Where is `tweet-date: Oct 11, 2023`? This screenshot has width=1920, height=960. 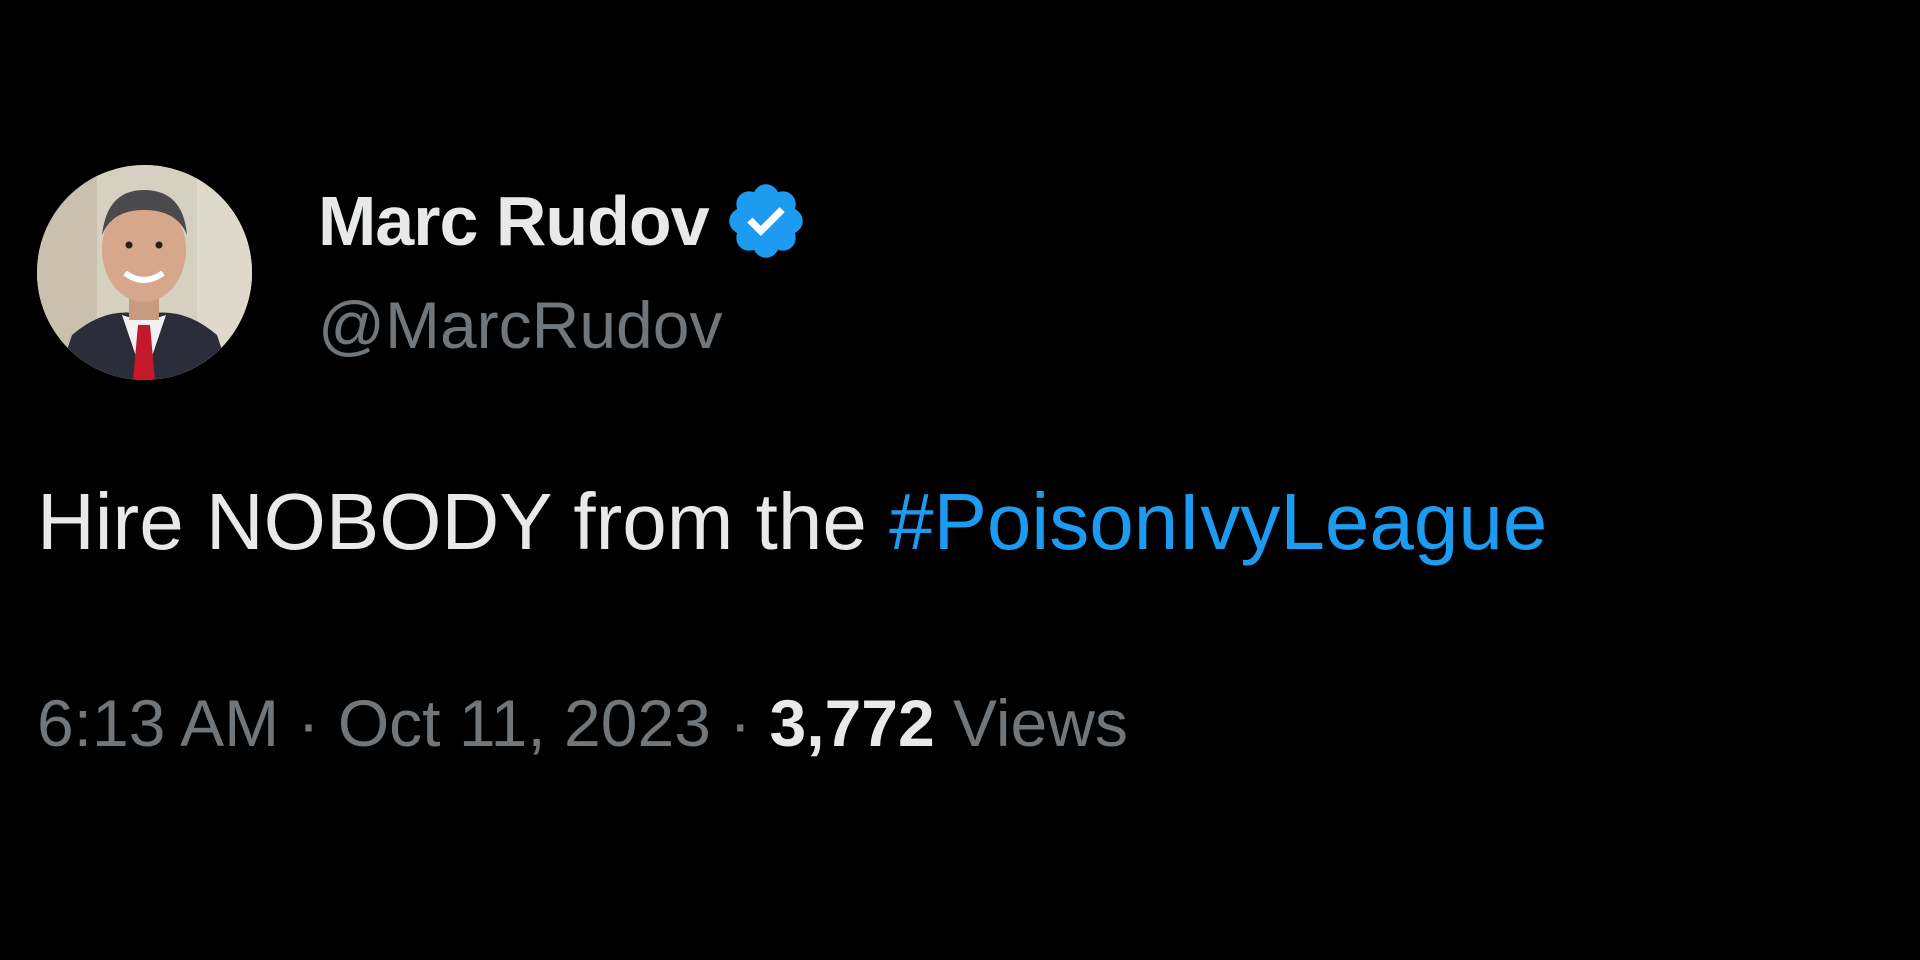
tweet-date: Oct 11, 2023 is located at coordinates (524, 723).